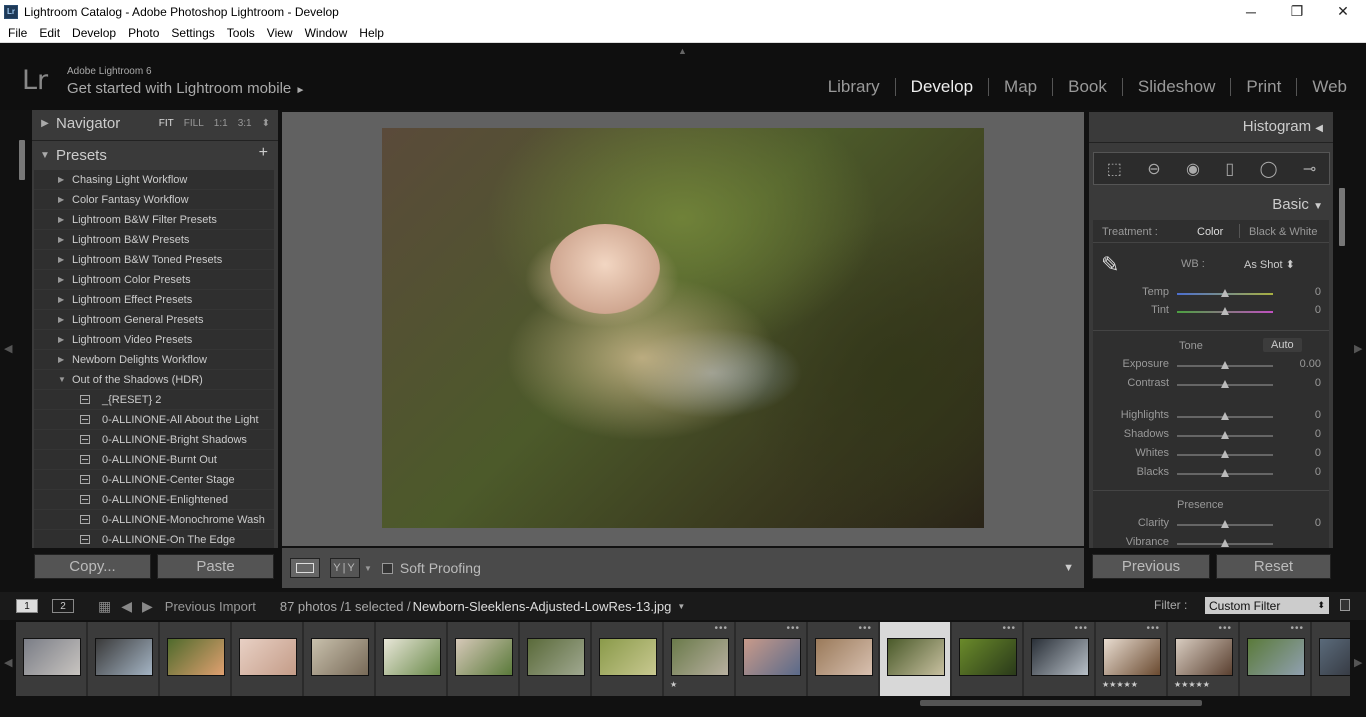 The width and height of the screenshot is (1366, 717). Describe the element at coordinates (1301, 523) in the screenshot. I see `slider-value-clarity: 0` at that location.